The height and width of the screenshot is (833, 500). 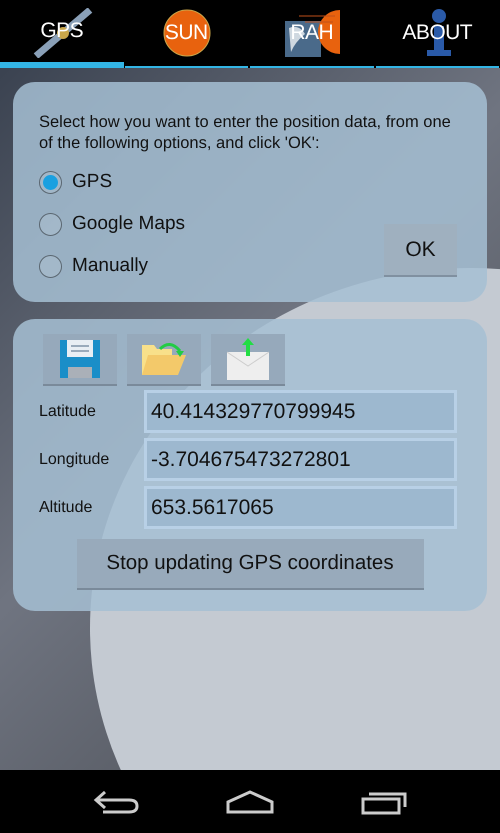 I want to click on radio-option: Manually, so click(x=112, y=266).